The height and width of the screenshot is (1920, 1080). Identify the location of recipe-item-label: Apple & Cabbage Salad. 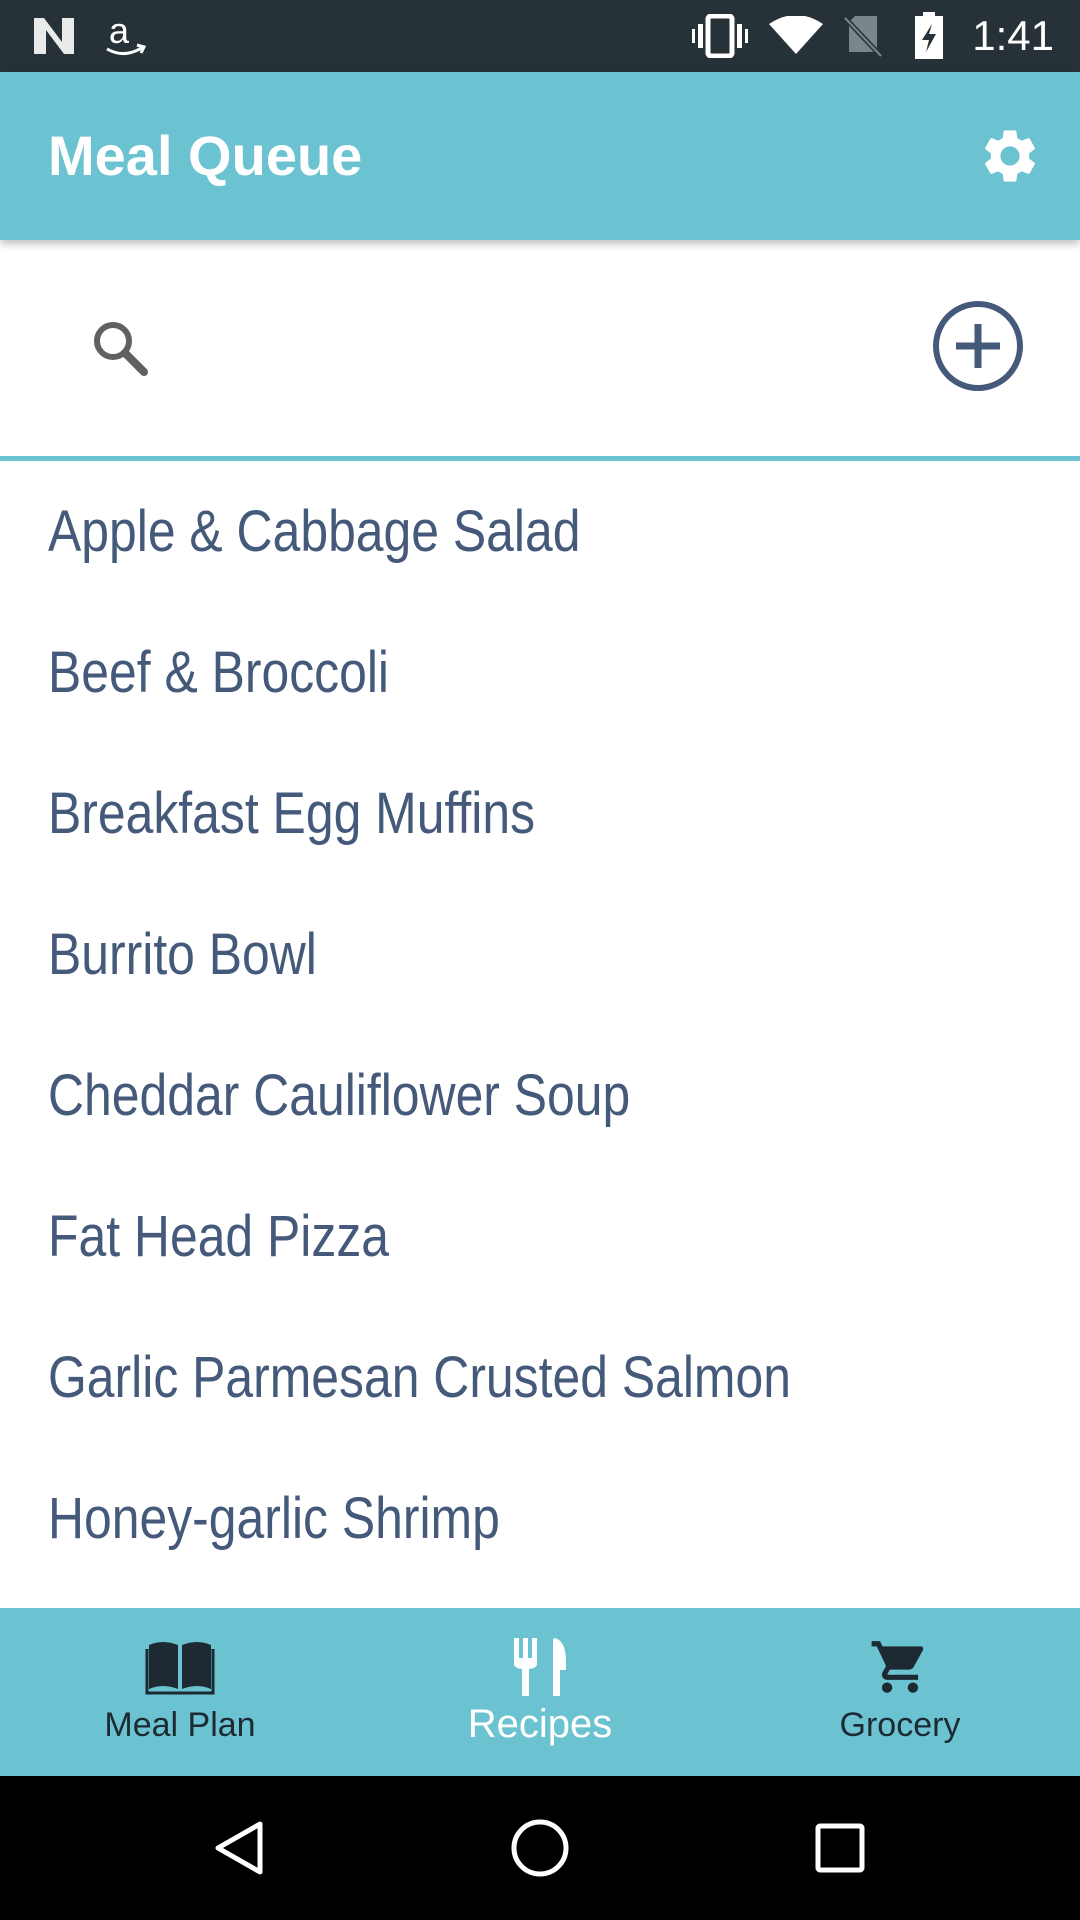
(314, 531).